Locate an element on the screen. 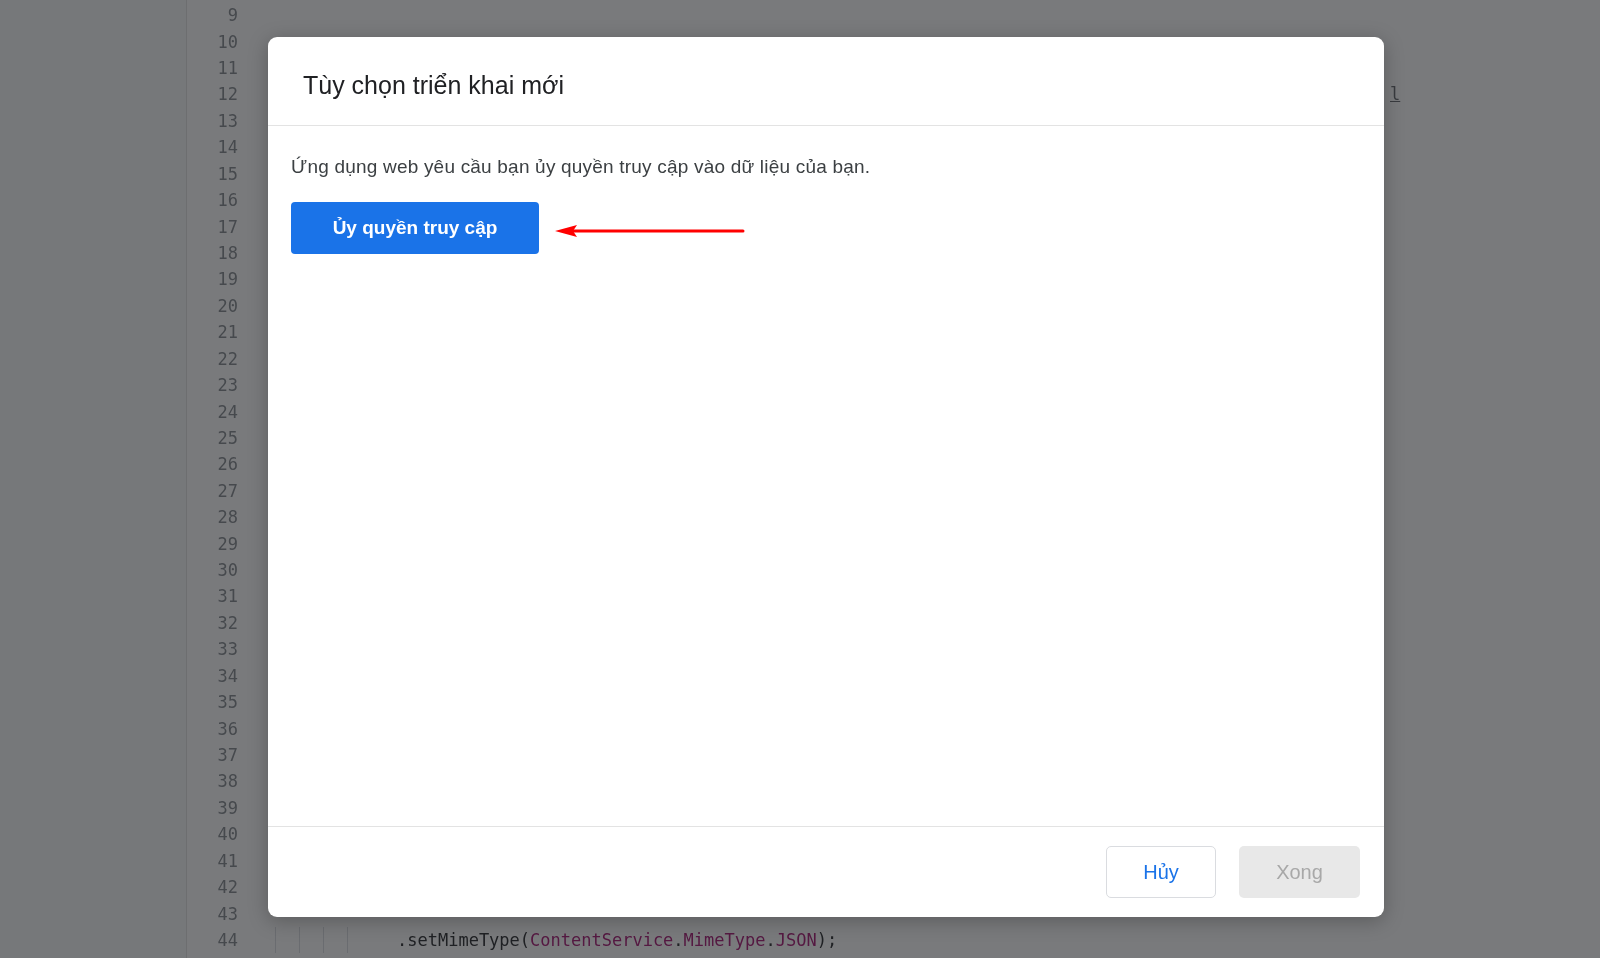 The image size is (1600, 958). arrow-icon is located at coordinates (650, 231).